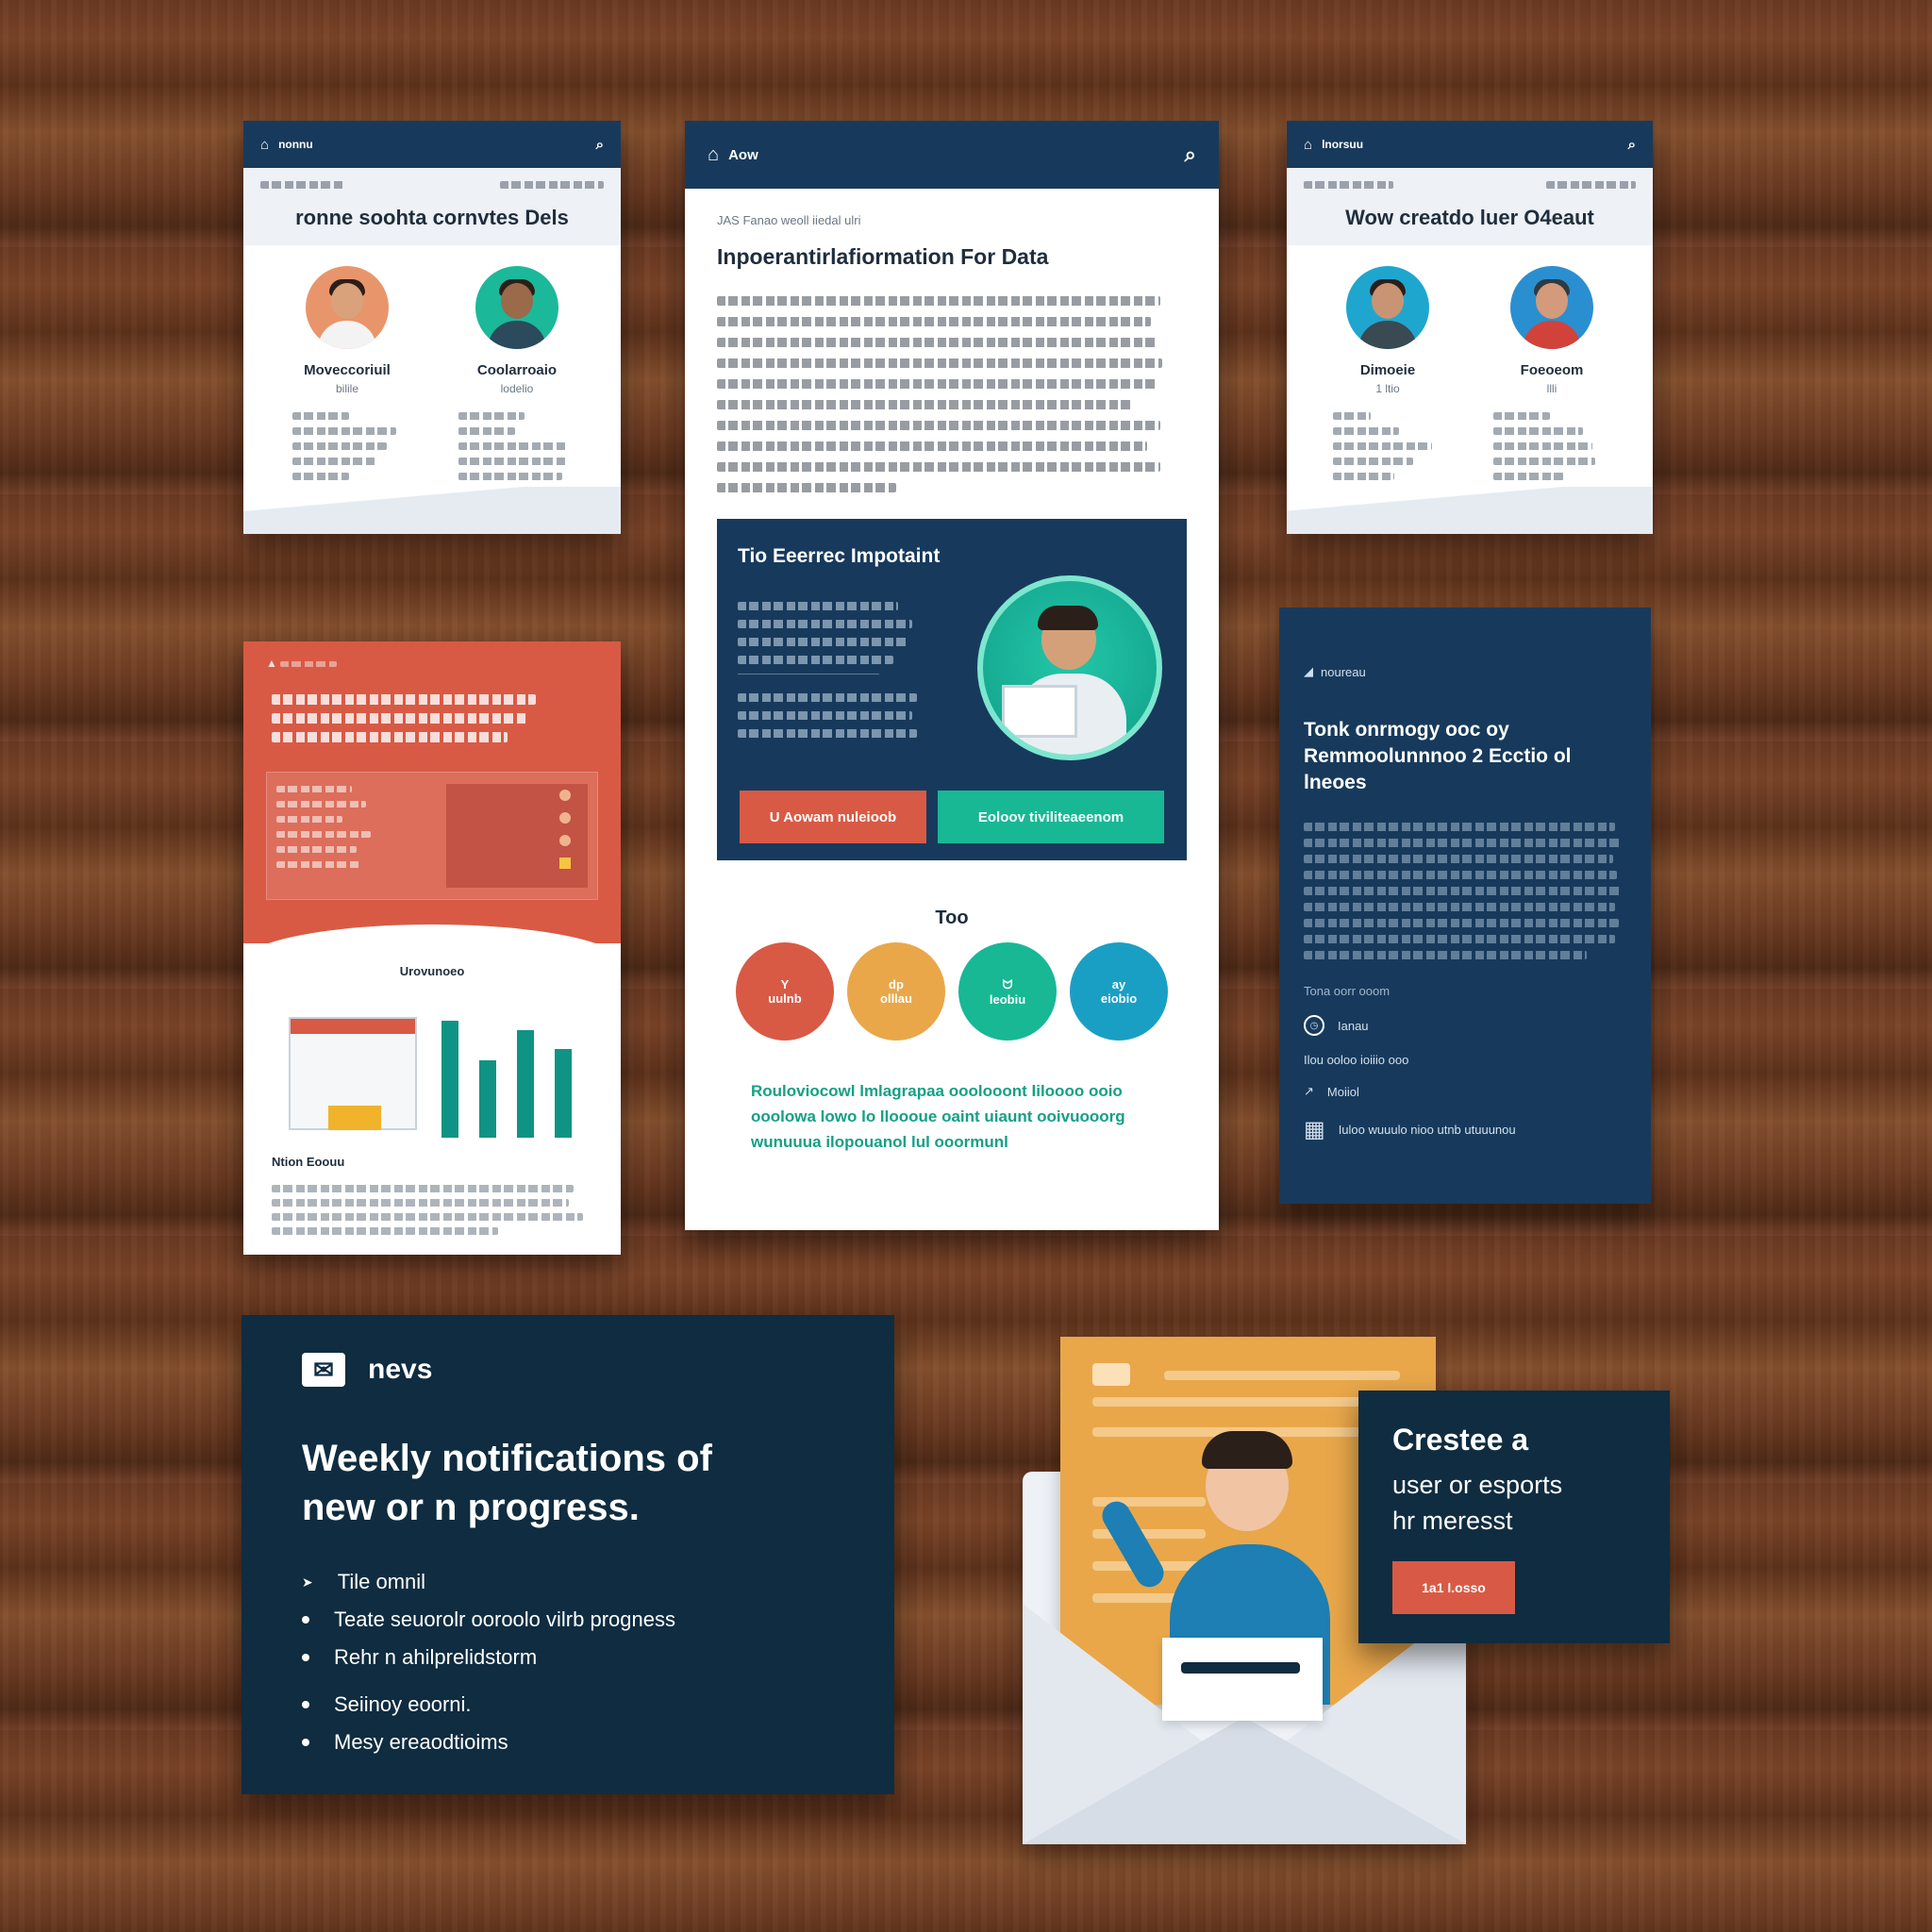 Image resolution: width=1932 pixels, height=1932 pixels. Describe the element at coordinates (309, 1162) in the screenshot. I see `report-caption: Ntion Eoouu` at that location.